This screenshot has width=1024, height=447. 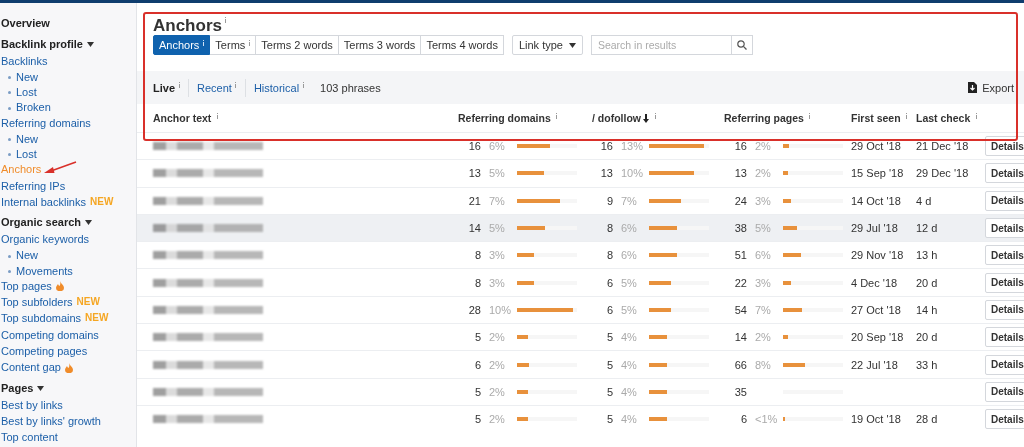 What do you see at coordinates (182, 118) in the screenshot?
I see `column-header: Anchor text` at bounding box center [182, 118].